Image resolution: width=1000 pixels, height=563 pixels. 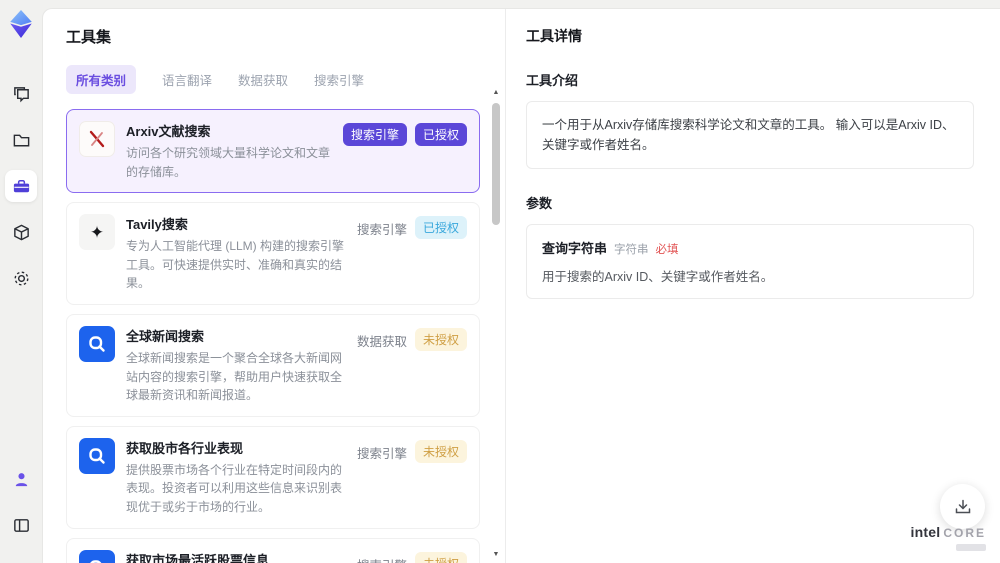 What do you see at coordinates (381, 341) in the screenshot?
I see `category-label: 数据获取` at bounding box center [381, 341].